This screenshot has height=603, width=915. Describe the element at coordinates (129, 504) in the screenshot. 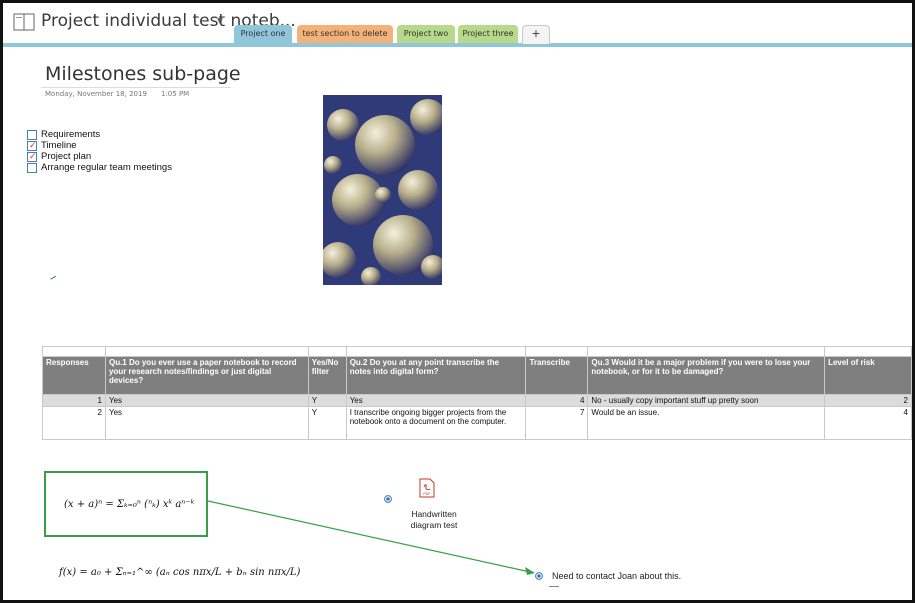

I see `binomial-formula: (x + a)ⁿ = Σₖ₌₀ⁿ (ⁿₖ) xᵏ aⁿ⁻ᵏ` at that location.